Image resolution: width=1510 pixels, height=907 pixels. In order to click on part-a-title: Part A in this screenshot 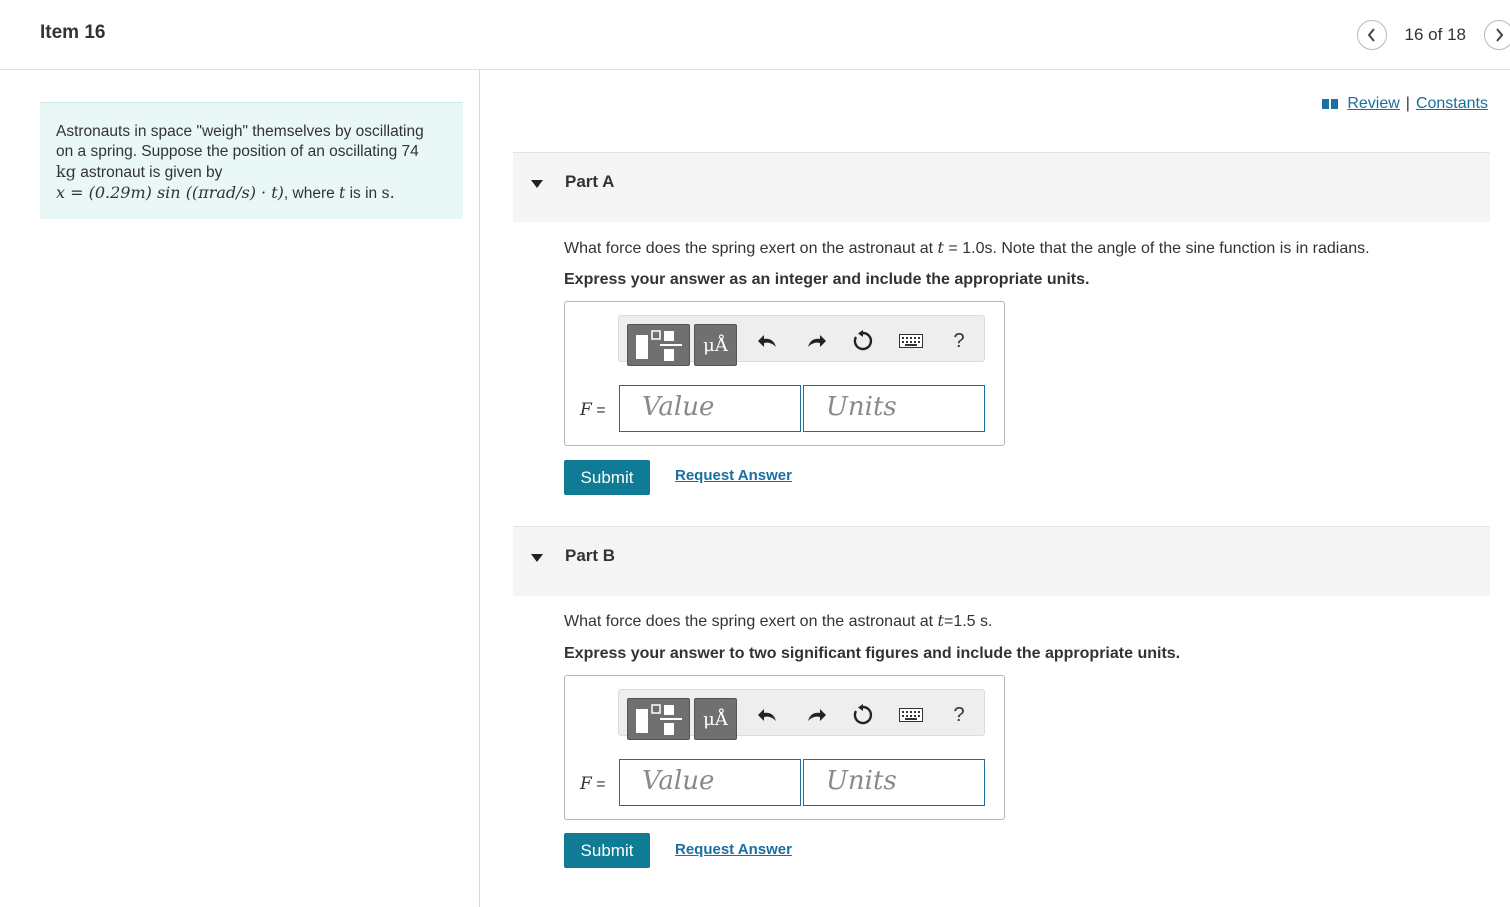, I will do `click(590, 181)`.